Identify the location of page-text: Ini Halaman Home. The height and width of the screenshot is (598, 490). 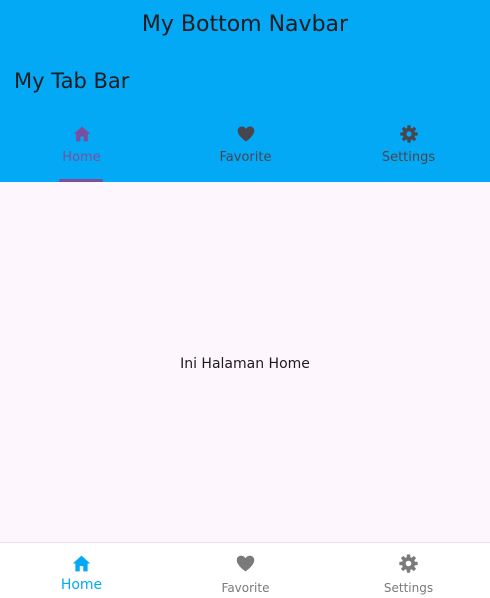
(245, 364).